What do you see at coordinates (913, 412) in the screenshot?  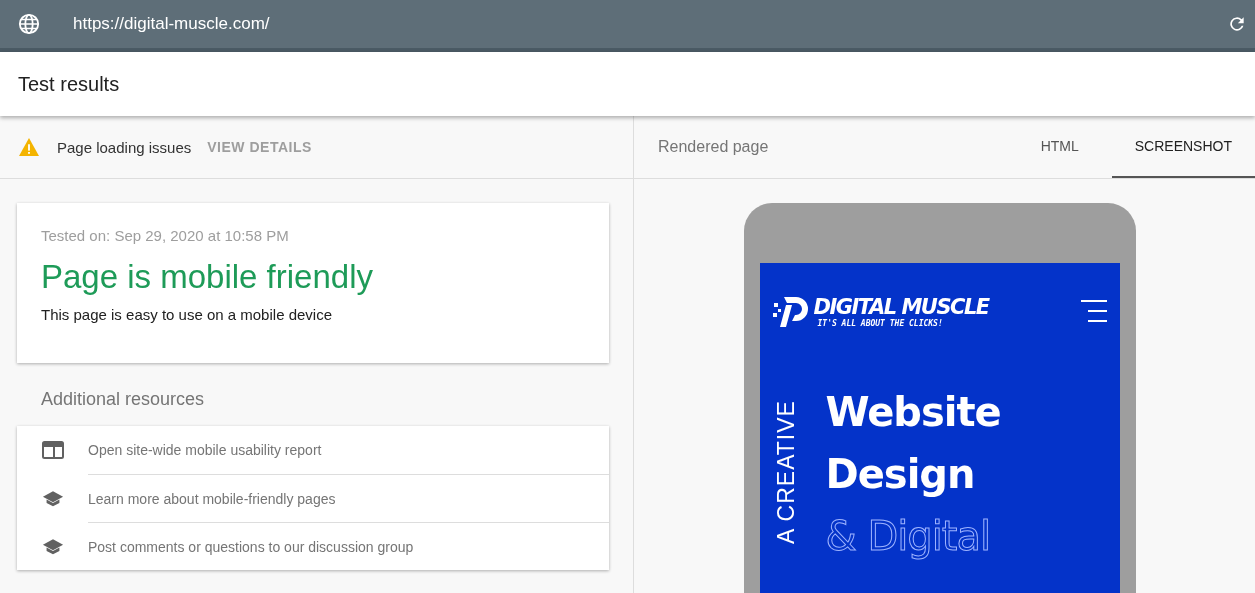 I see `headline-text: Website` at bounding box center [913, 412].